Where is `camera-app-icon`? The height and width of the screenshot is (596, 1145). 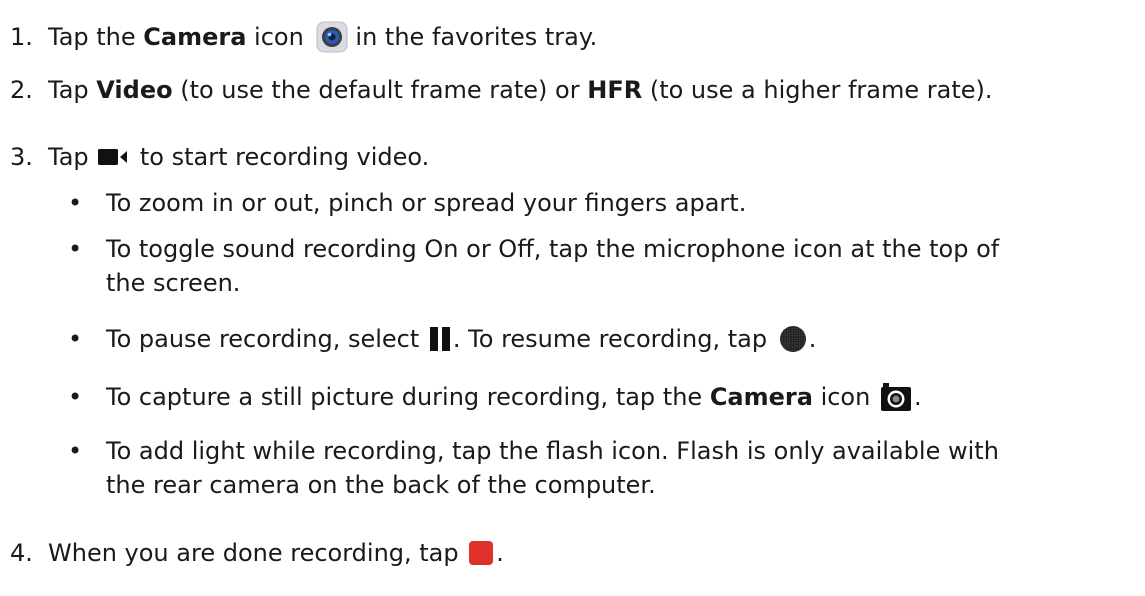 camera-app-icon is located at coordinates (332, 37).